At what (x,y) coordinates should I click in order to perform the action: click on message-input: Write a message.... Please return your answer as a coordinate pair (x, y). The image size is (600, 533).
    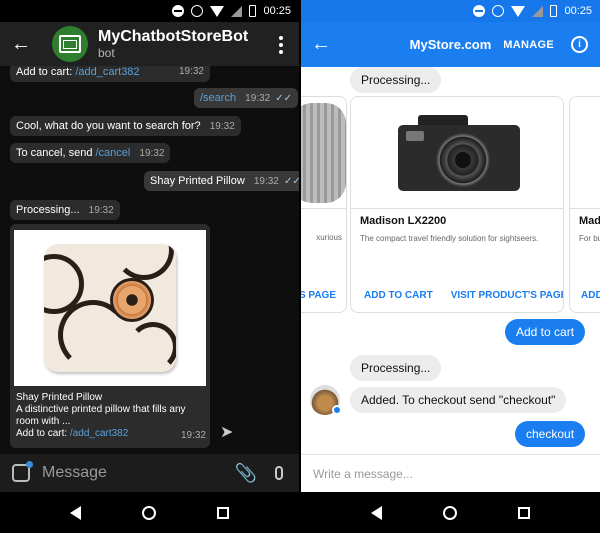
    Looking at the image, I should click on (450, 473).